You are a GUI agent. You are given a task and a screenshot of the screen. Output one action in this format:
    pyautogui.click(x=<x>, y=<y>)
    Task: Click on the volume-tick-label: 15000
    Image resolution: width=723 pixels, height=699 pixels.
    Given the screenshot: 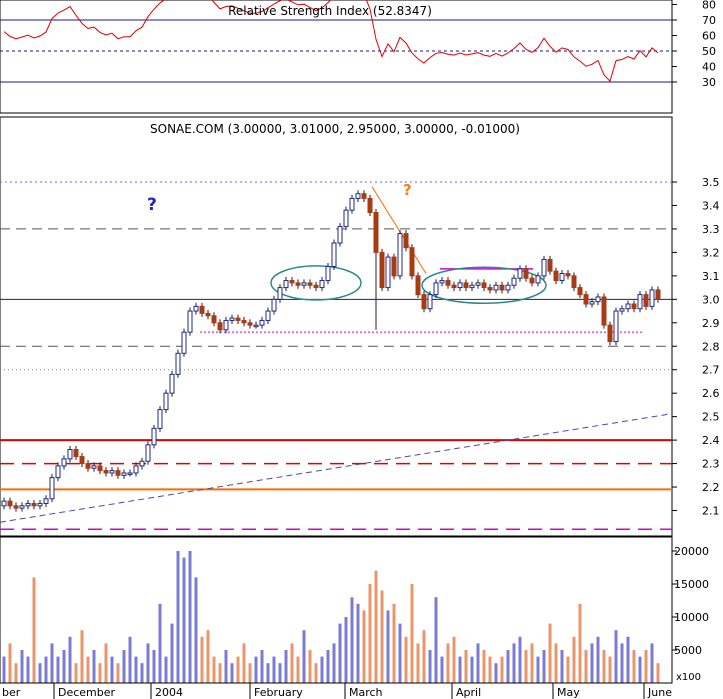 What is the action you would take?
    pyautogui.click(x=691, y=584)
    